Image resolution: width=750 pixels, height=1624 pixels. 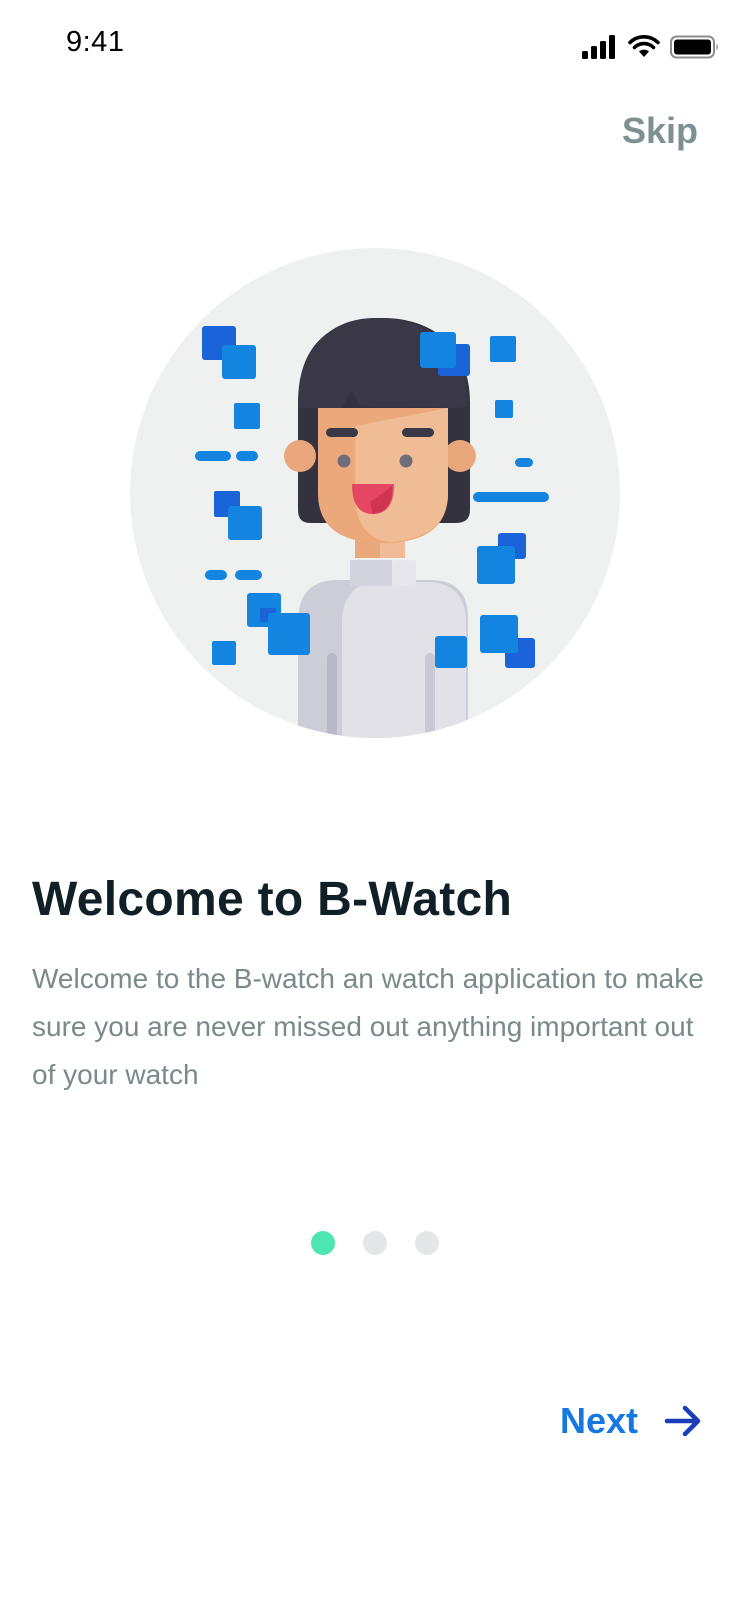 I want to click on next-button: Next, so click(x=631, y=1421).